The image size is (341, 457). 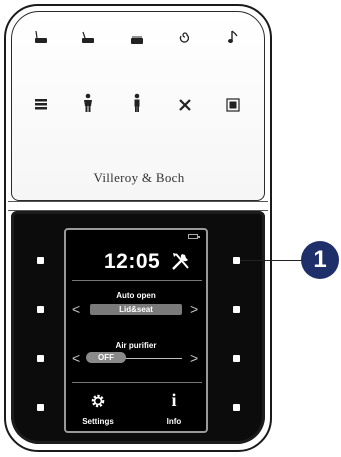 I want to click on settings-button: Settings, so click(x=98, y=409).